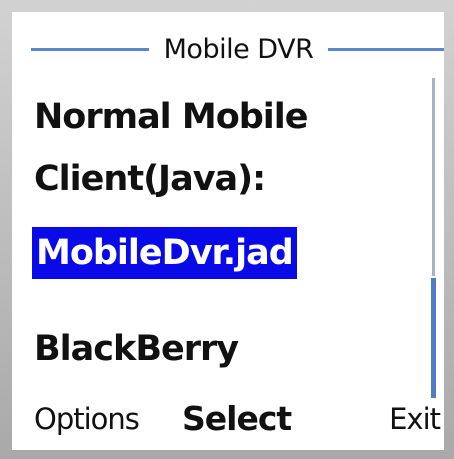  Describe the element at coordinates (433, 338) in the screenshot. I see `scroll-thumb` at that location.